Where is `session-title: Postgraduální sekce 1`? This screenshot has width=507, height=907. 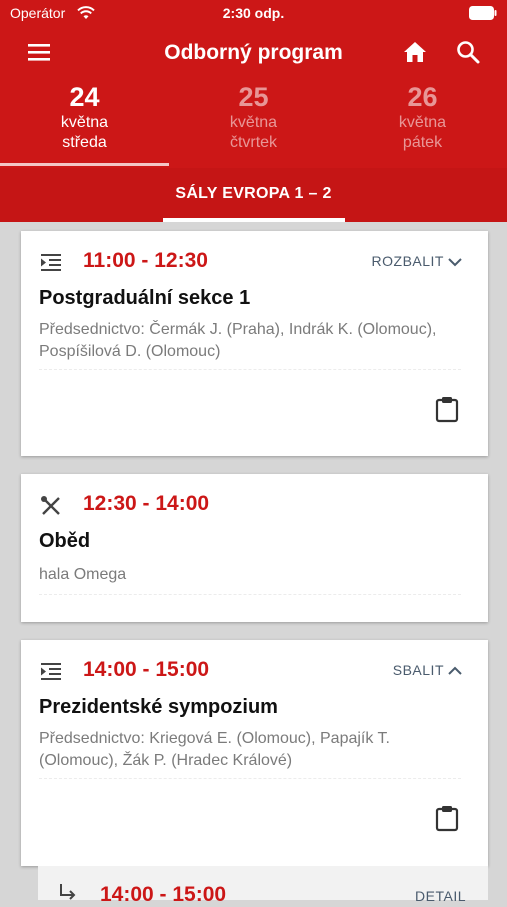 session-title: Postgraduální sekce 1 is located at coordinates (145, 298).